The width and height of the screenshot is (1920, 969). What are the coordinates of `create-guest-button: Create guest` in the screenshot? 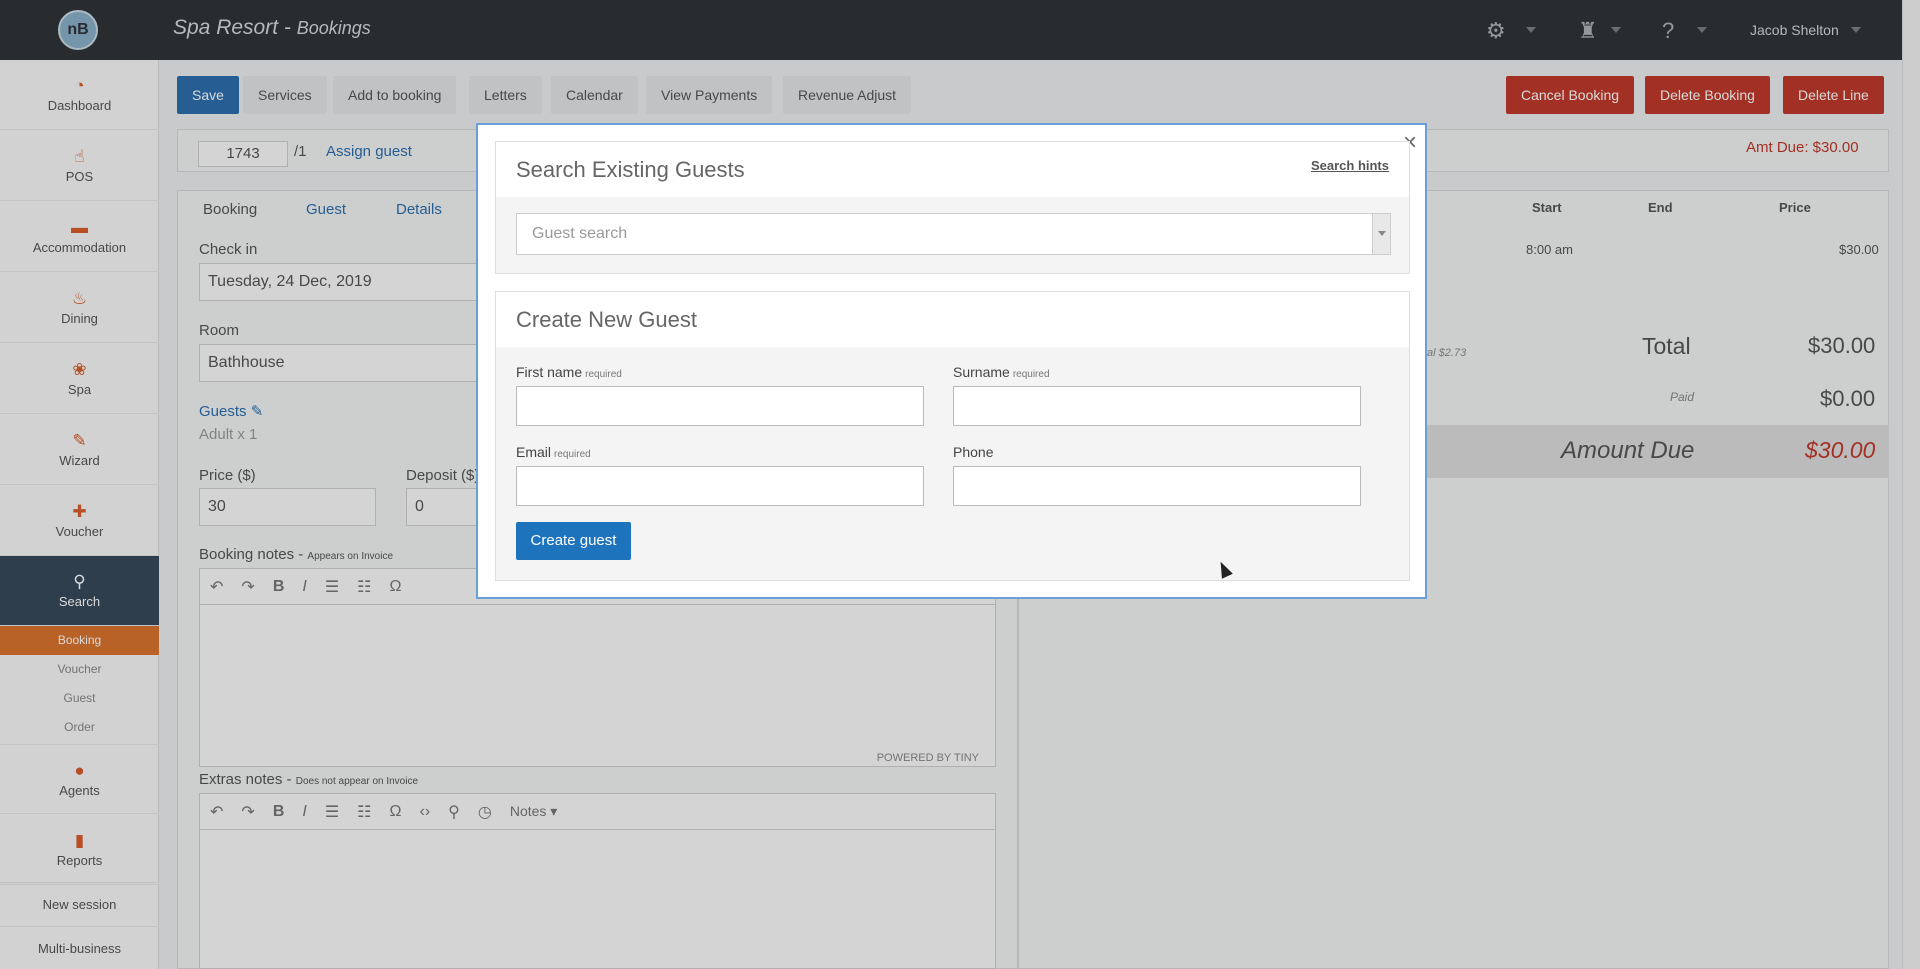 It's located at (573, 541).